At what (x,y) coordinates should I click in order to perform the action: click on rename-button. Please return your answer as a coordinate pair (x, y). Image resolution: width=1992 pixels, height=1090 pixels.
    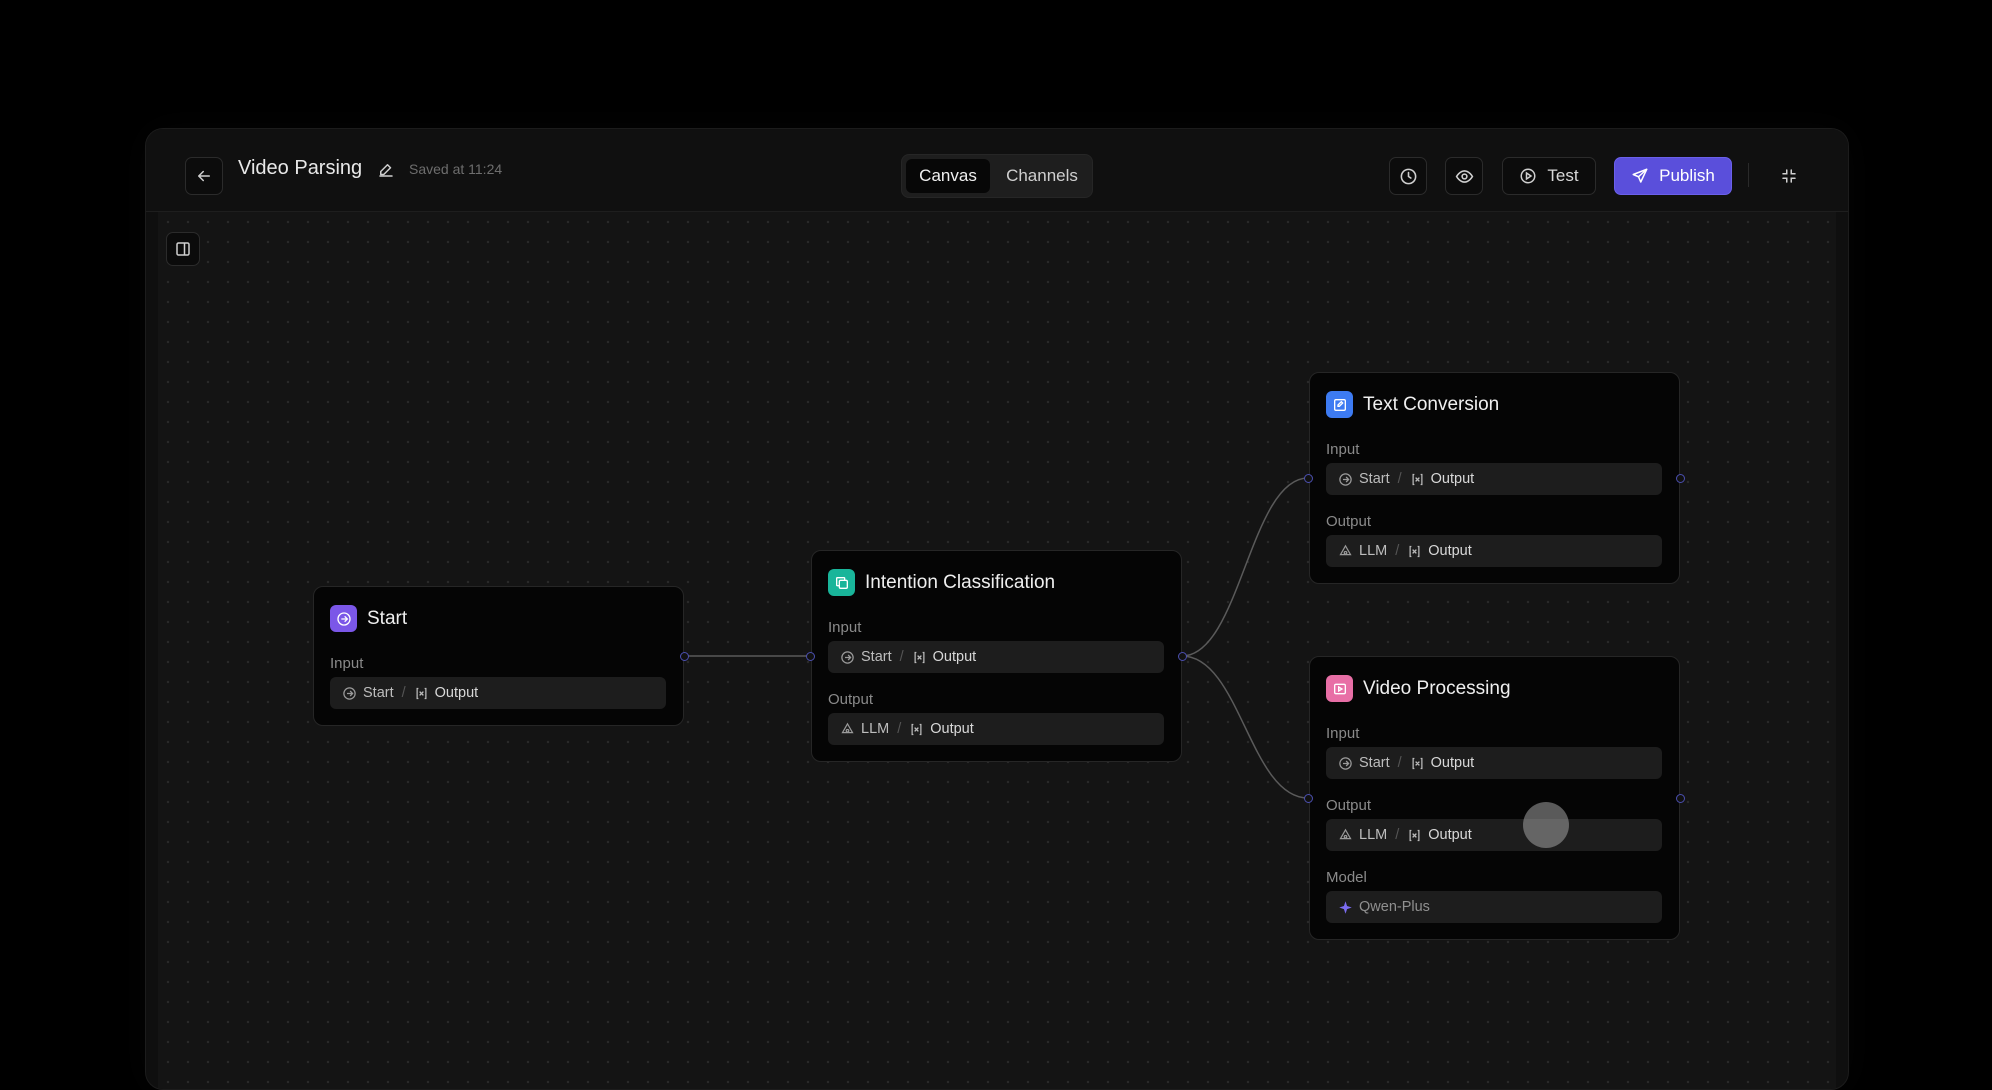
    Looking at the image, I should click on (386, 170).